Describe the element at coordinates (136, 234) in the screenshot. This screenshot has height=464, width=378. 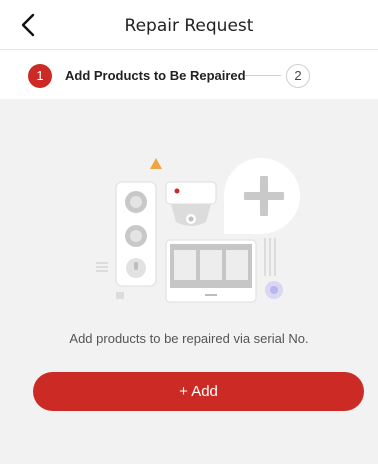
I see `doorbell-device` at that location.